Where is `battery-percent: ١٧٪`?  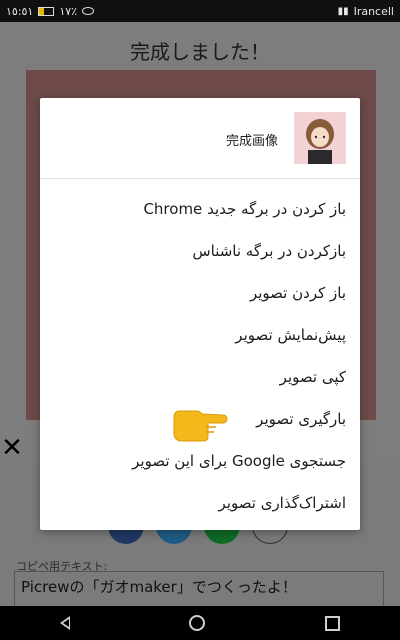
battery-percent: ١٧٪ is located at coordinates (68, 11).